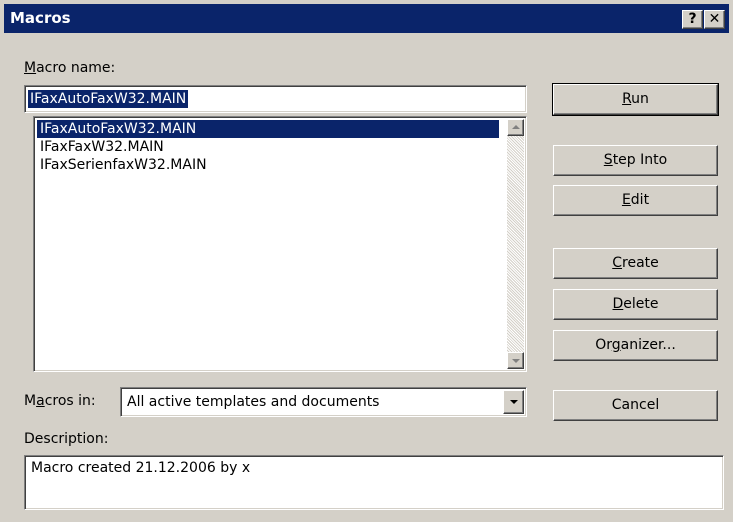 The height and width of the screenshot is (522, 733). Describe the element at coordinates (66, 439) in the screenshot. I see `description-label: Description:` at that location.